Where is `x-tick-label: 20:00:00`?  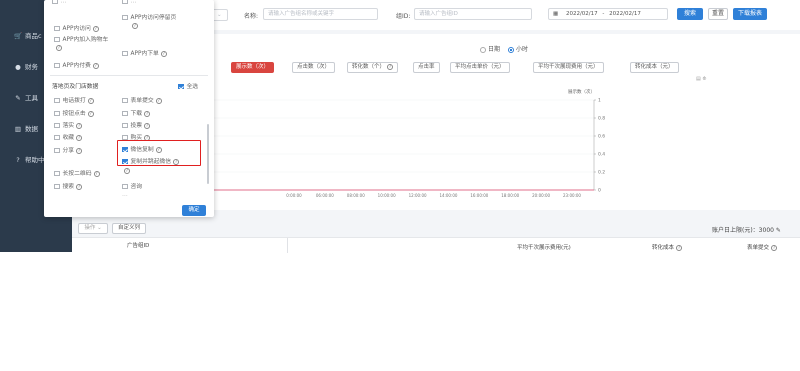
x-tick-label: 20:00:00 is located at coordinates (541, 195).